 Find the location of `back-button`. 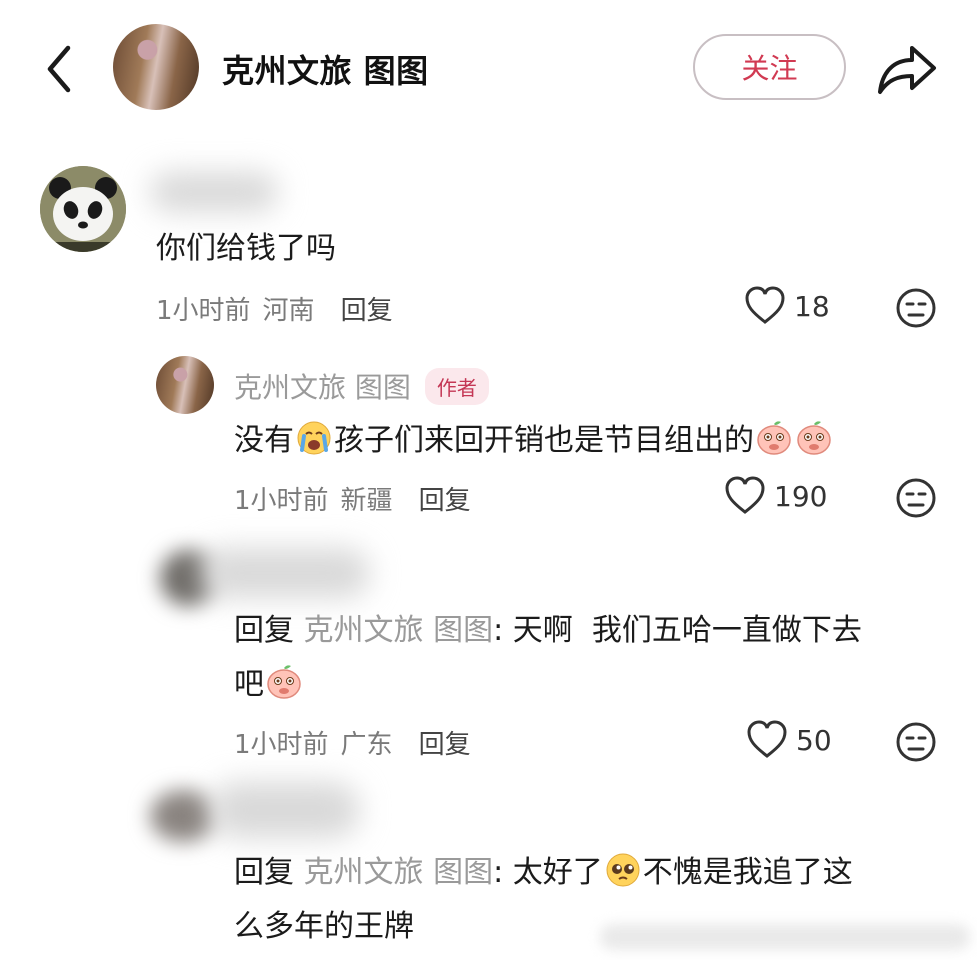

back-button is located at coordinates (62, 69).